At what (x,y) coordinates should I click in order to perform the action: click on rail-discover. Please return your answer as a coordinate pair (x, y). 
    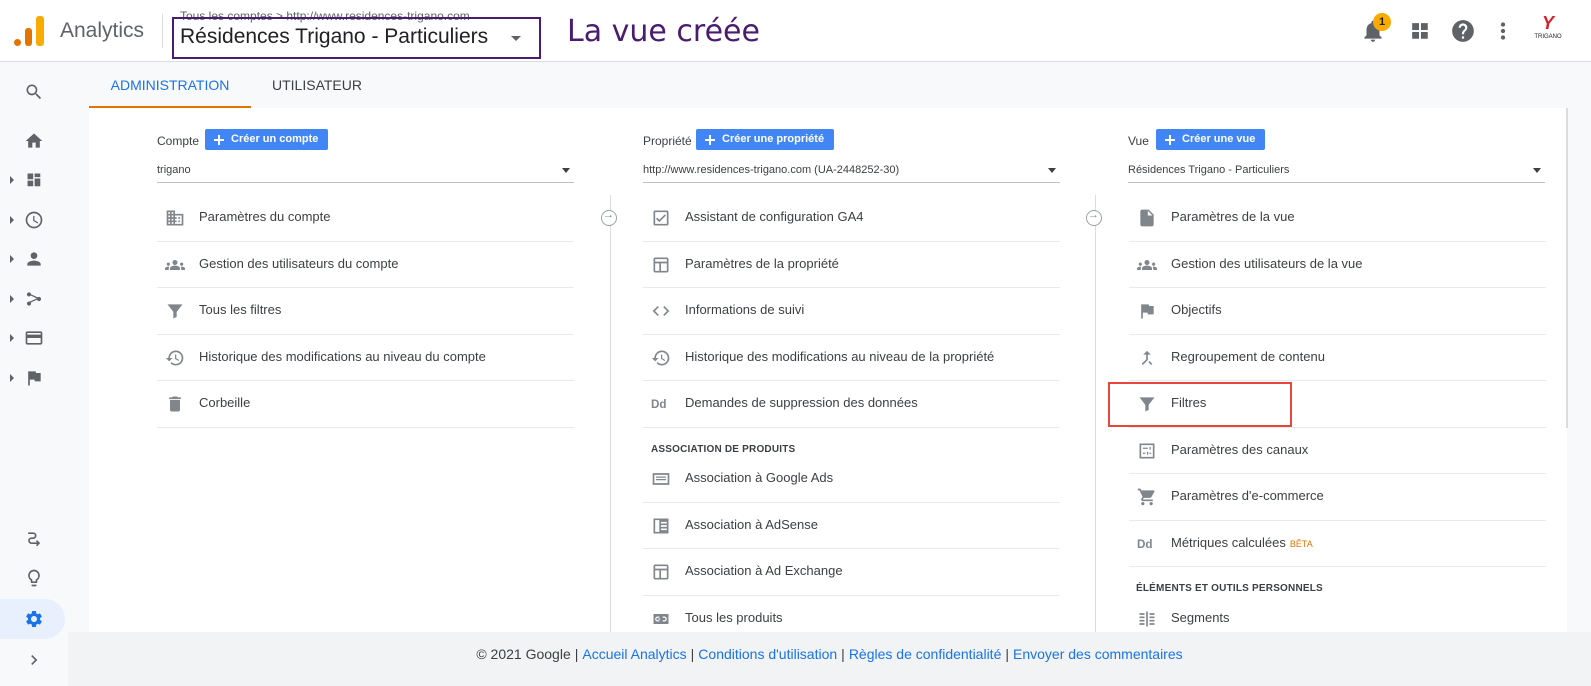
    Looking at the image, I should click on (34, 578).